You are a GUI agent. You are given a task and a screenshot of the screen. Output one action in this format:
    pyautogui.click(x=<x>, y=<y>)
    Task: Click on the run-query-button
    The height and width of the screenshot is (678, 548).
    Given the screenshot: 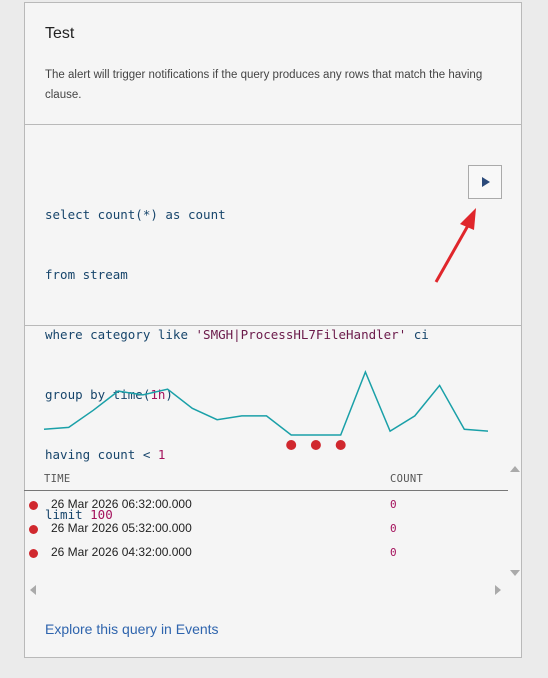 What is the action you would take?
    pyautogui.click(x=485, y=182)
    